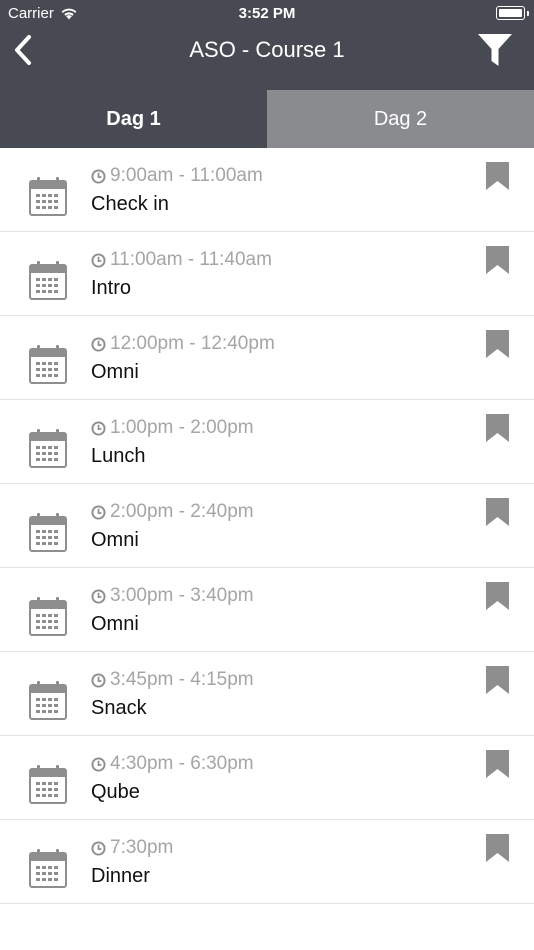 Image resolution: width=534 pixels, height=950 pixels. I want to click on session-time-label: 12:00pm - 12:40pm, so click(192, 343).